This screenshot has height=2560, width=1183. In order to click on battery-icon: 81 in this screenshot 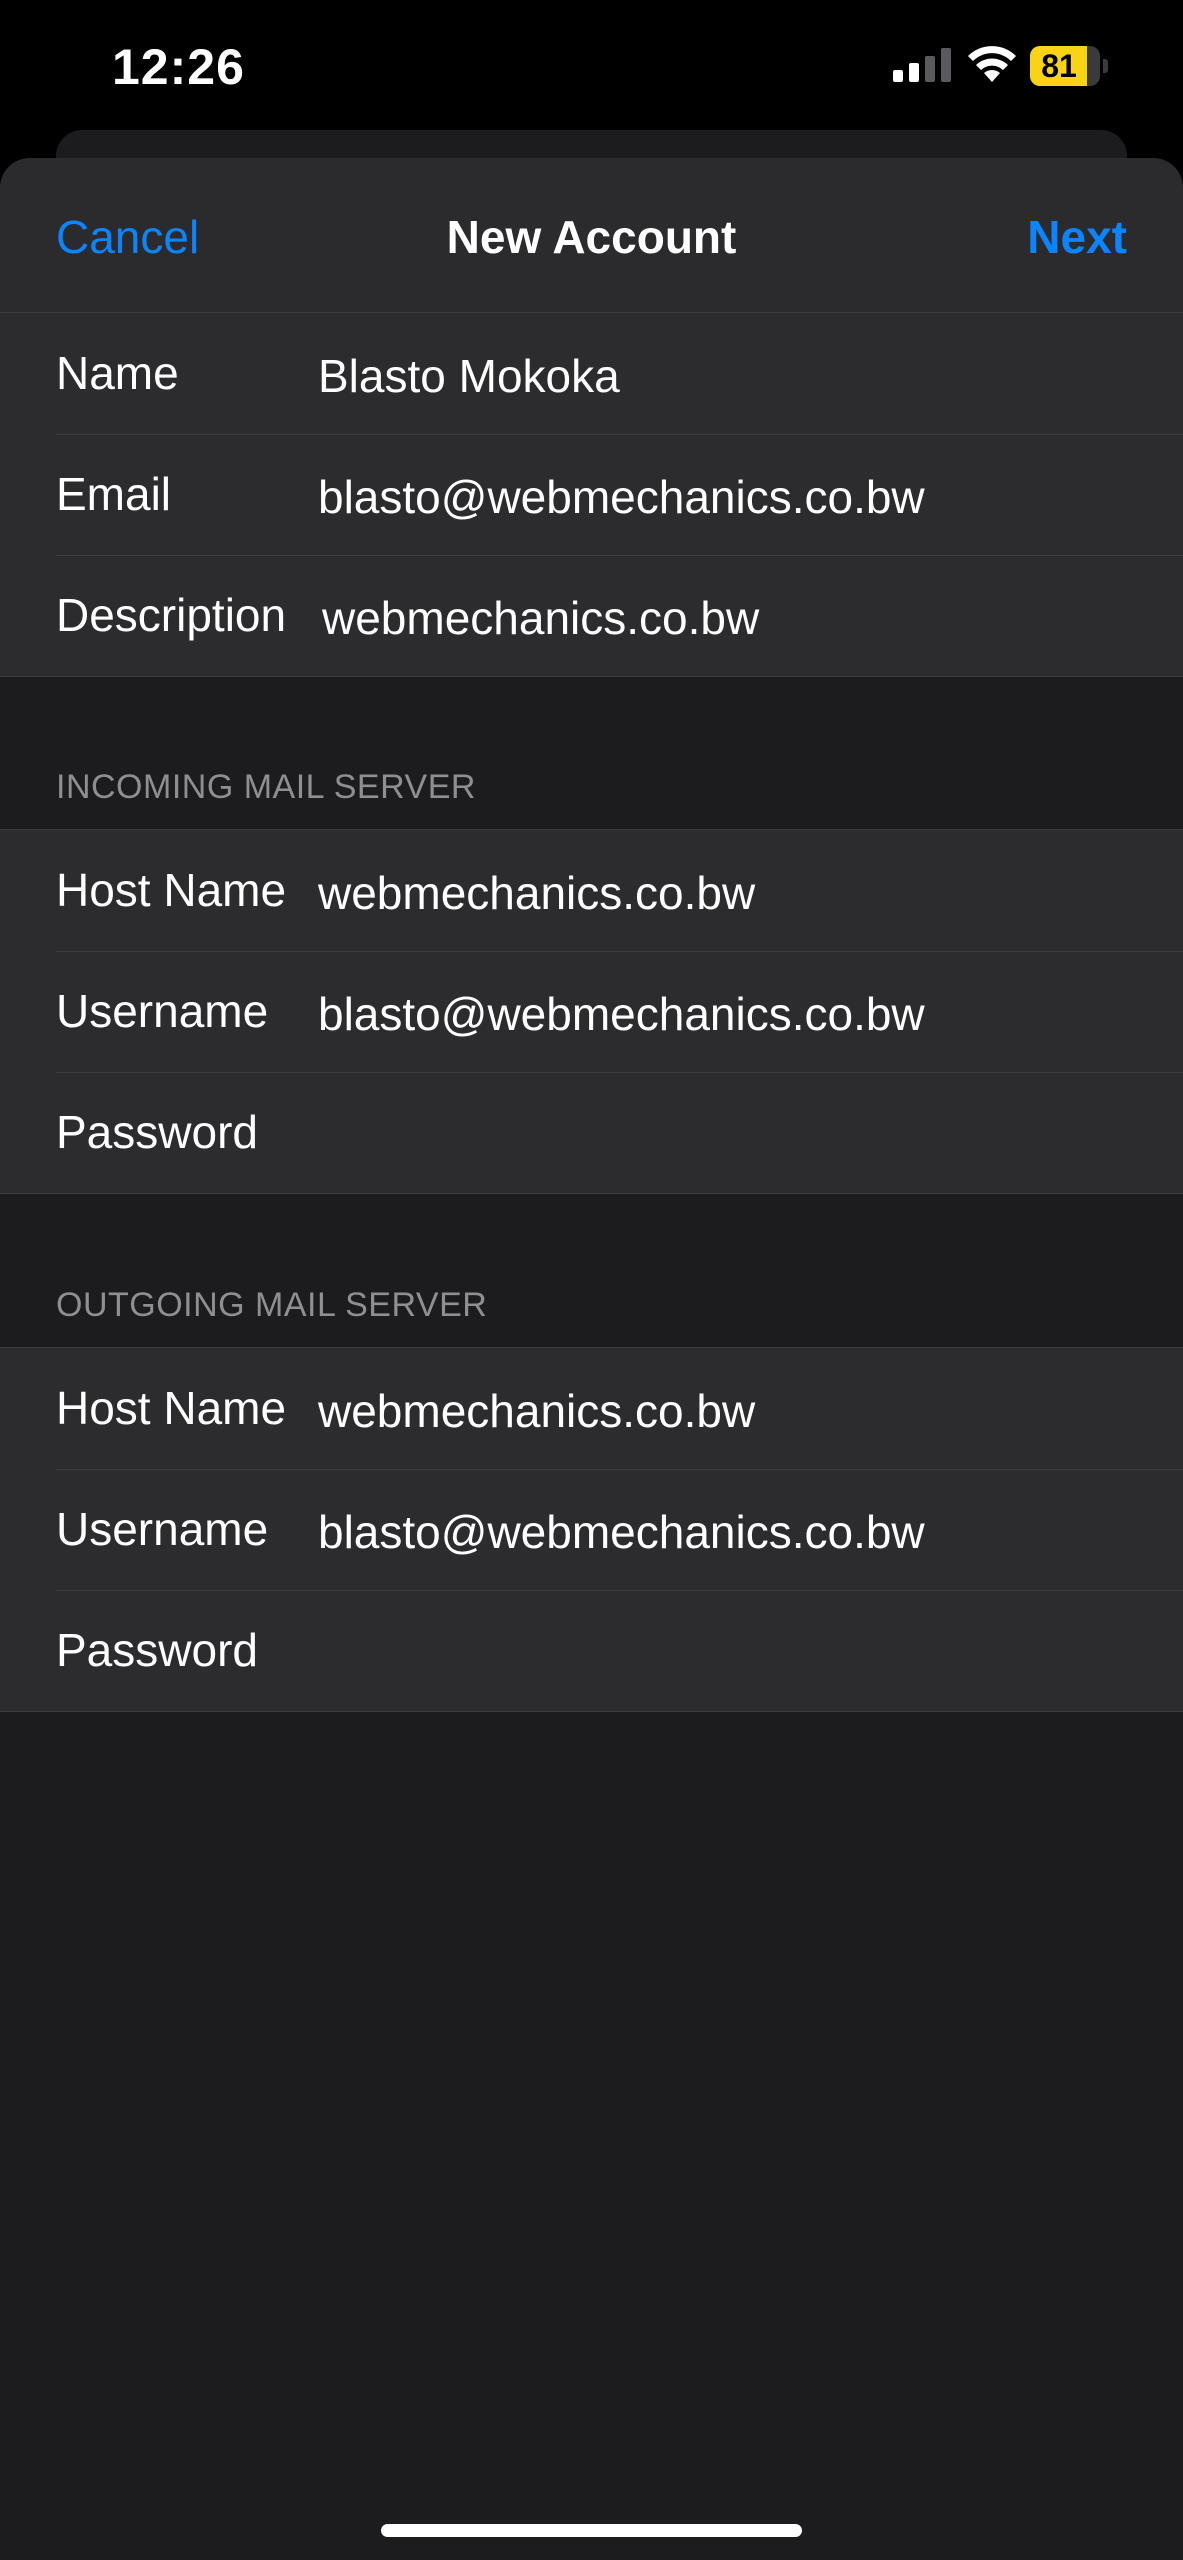, I will do `click(1070, 66)`.